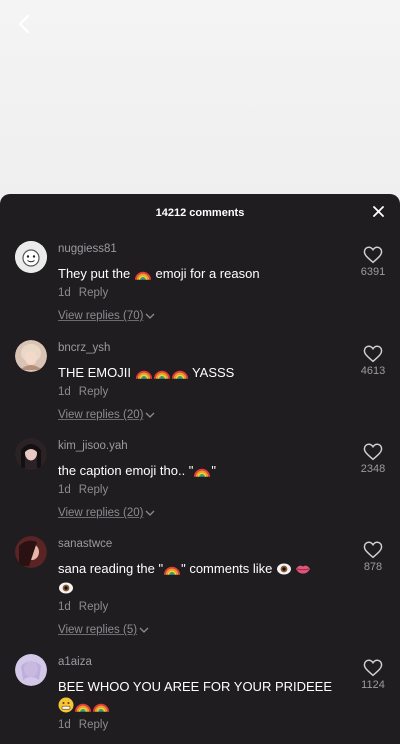 This screenshot has width=400, height=744. What do you see at coordinates (126, 470) in the screenshot?
I see `comment-text-part: the caption emoji tho.. "` at bounding box center [126, 470].